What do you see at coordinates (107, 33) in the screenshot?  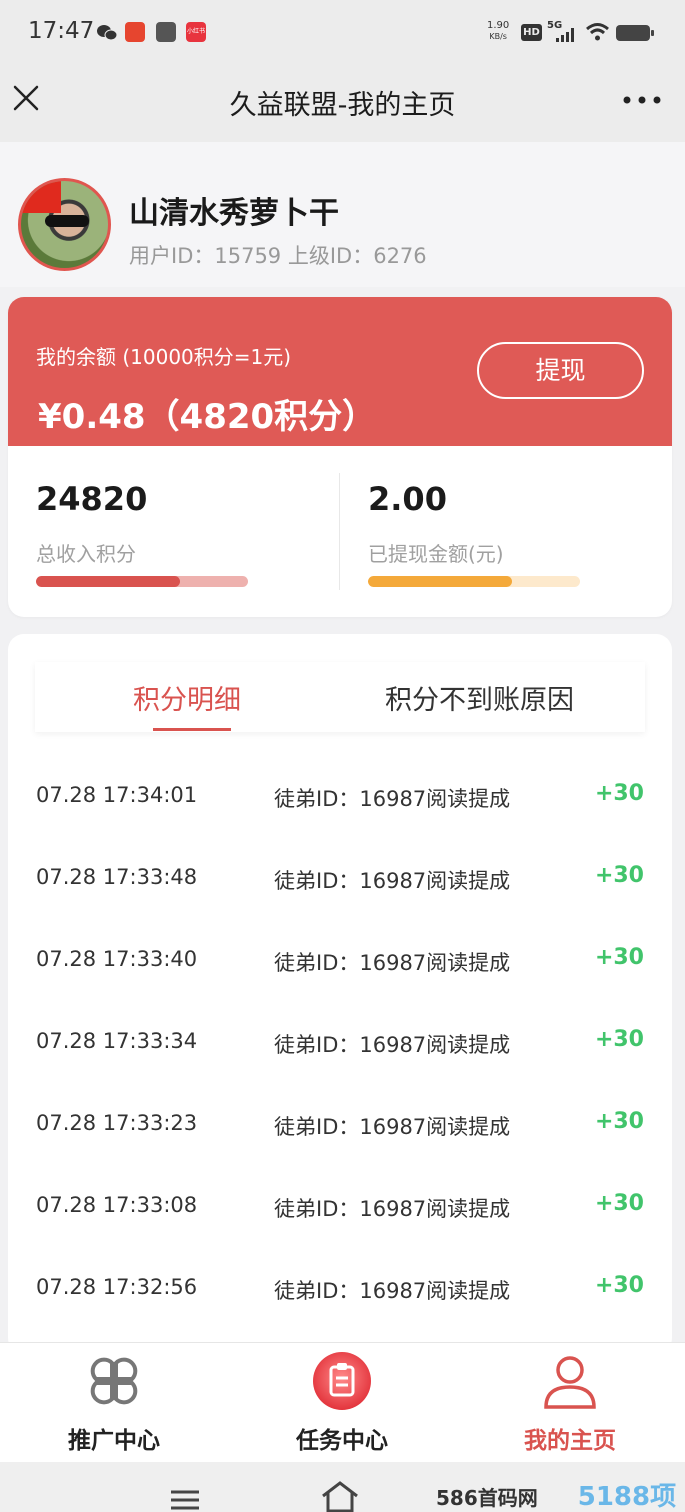 I see `wechat-icon` at bounding box center [107, 33].